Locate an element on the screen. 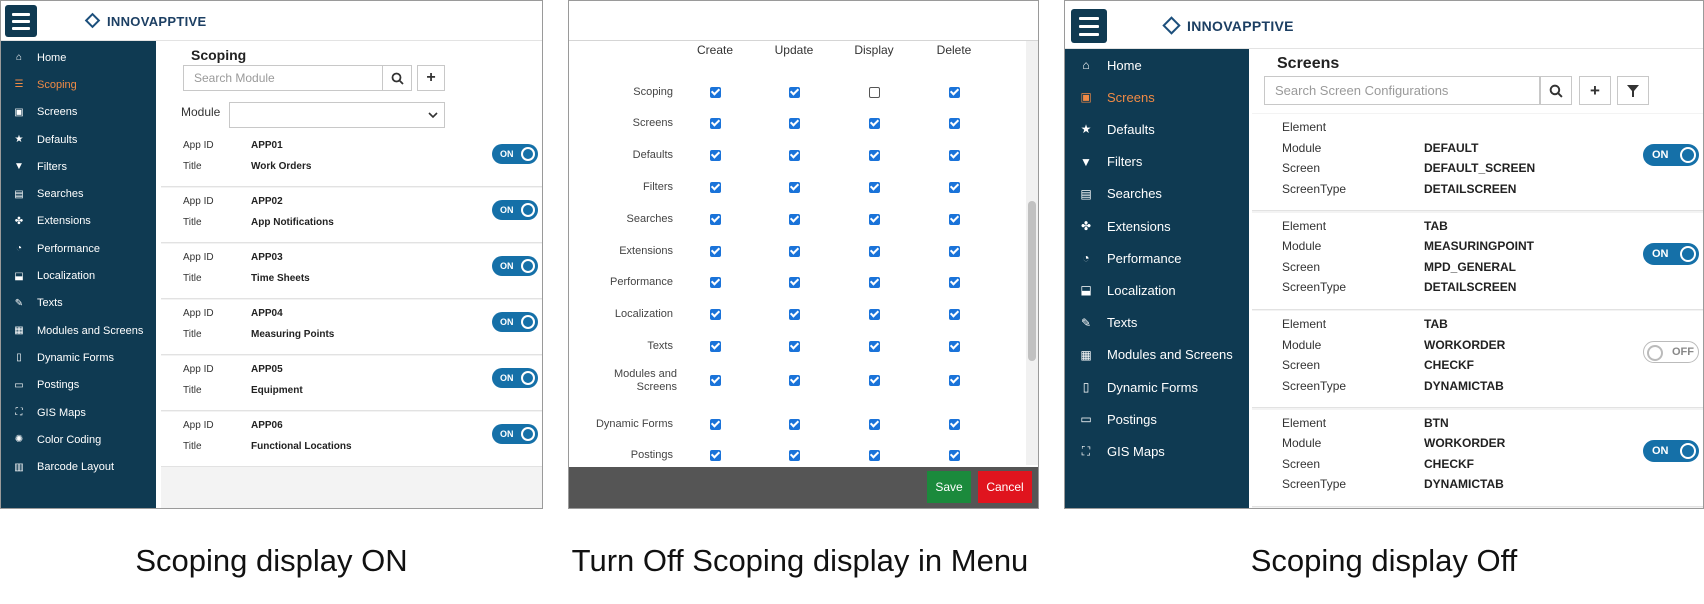 This screenshot has height=604, width=1704. sidebar-item-texts: ✎ Texts is located at coordinates (1157, 323).